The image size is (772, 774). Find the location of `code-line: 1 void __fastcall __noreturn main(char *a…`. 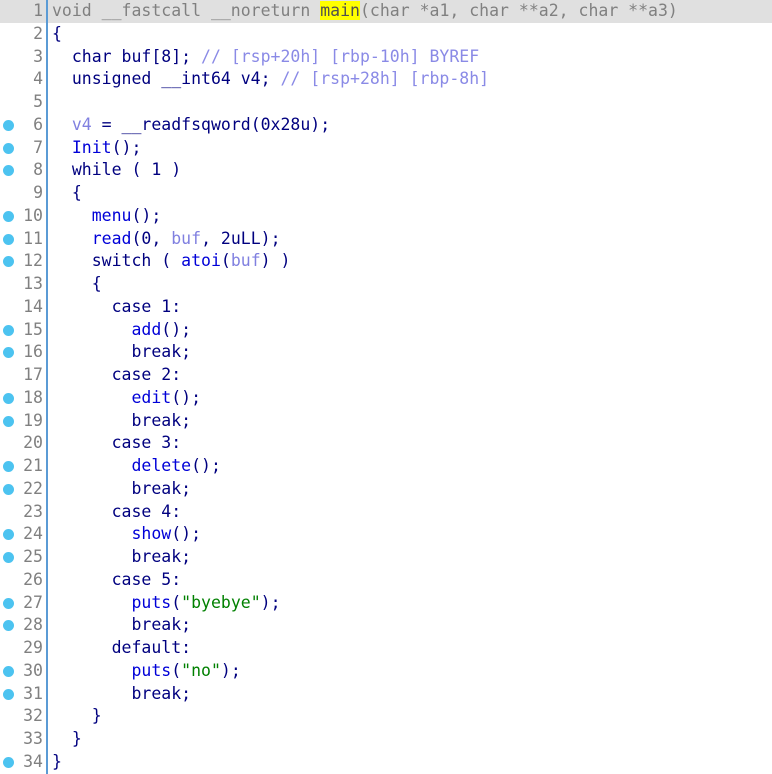

code-line: 1 void __fastcall __noreturn main(char *a… is located at coordinates (386, 11).